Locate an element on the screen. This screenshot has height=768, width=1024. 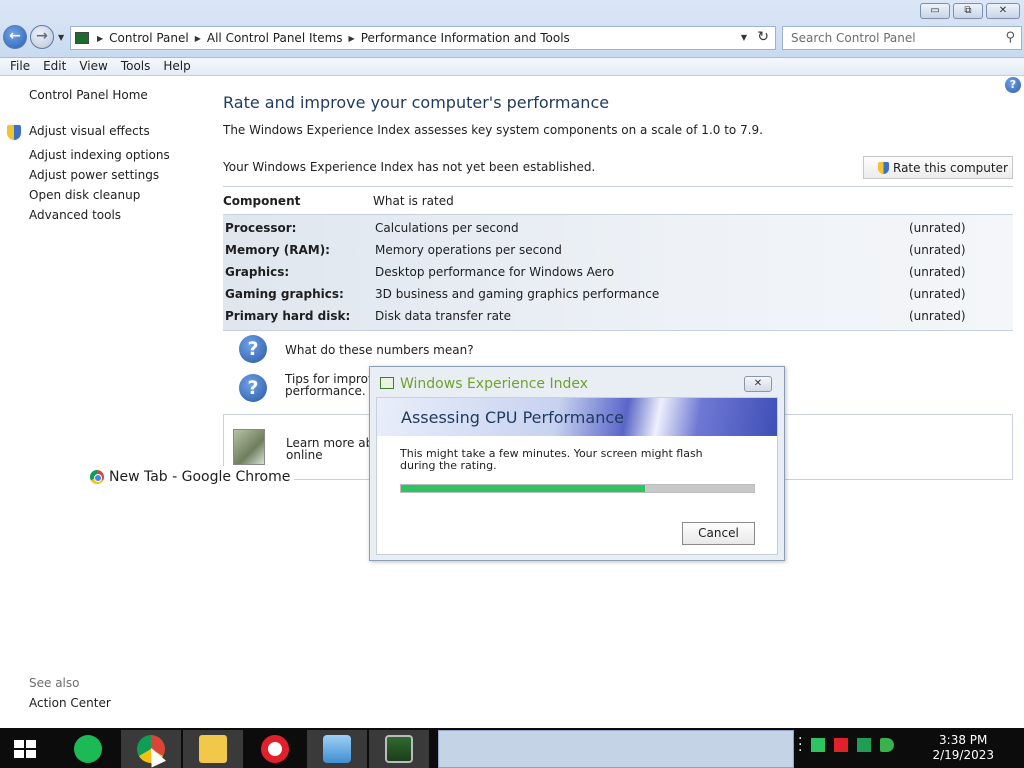
learn-more-link: Learn more abo online is located at coordinates (333, 449).